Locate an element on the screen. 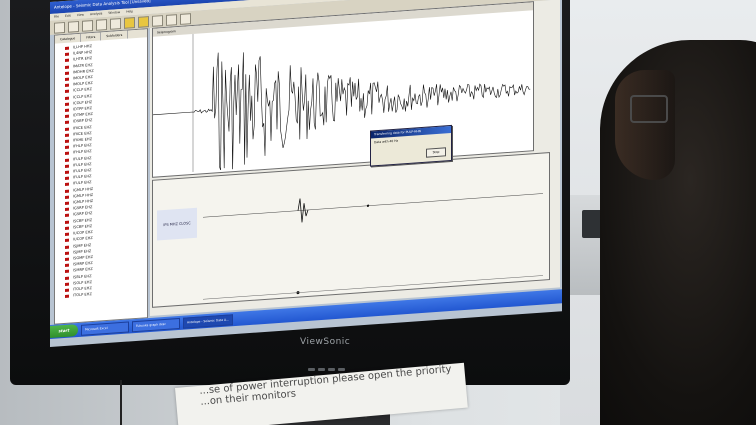 Image resolution: width=756 pixels, height=425 pixels. copy-icon is located at coordinates (115, 23).